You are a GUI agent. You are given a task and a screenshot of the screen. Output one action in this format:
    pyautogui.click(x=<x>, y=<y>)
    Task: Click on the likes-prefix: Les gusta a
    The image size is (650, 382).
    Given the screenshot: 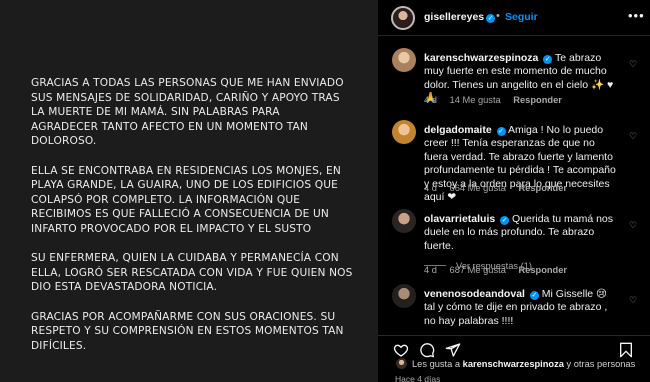 What is the action you would take?
    pyautogui.click(x=437, y=364)
    